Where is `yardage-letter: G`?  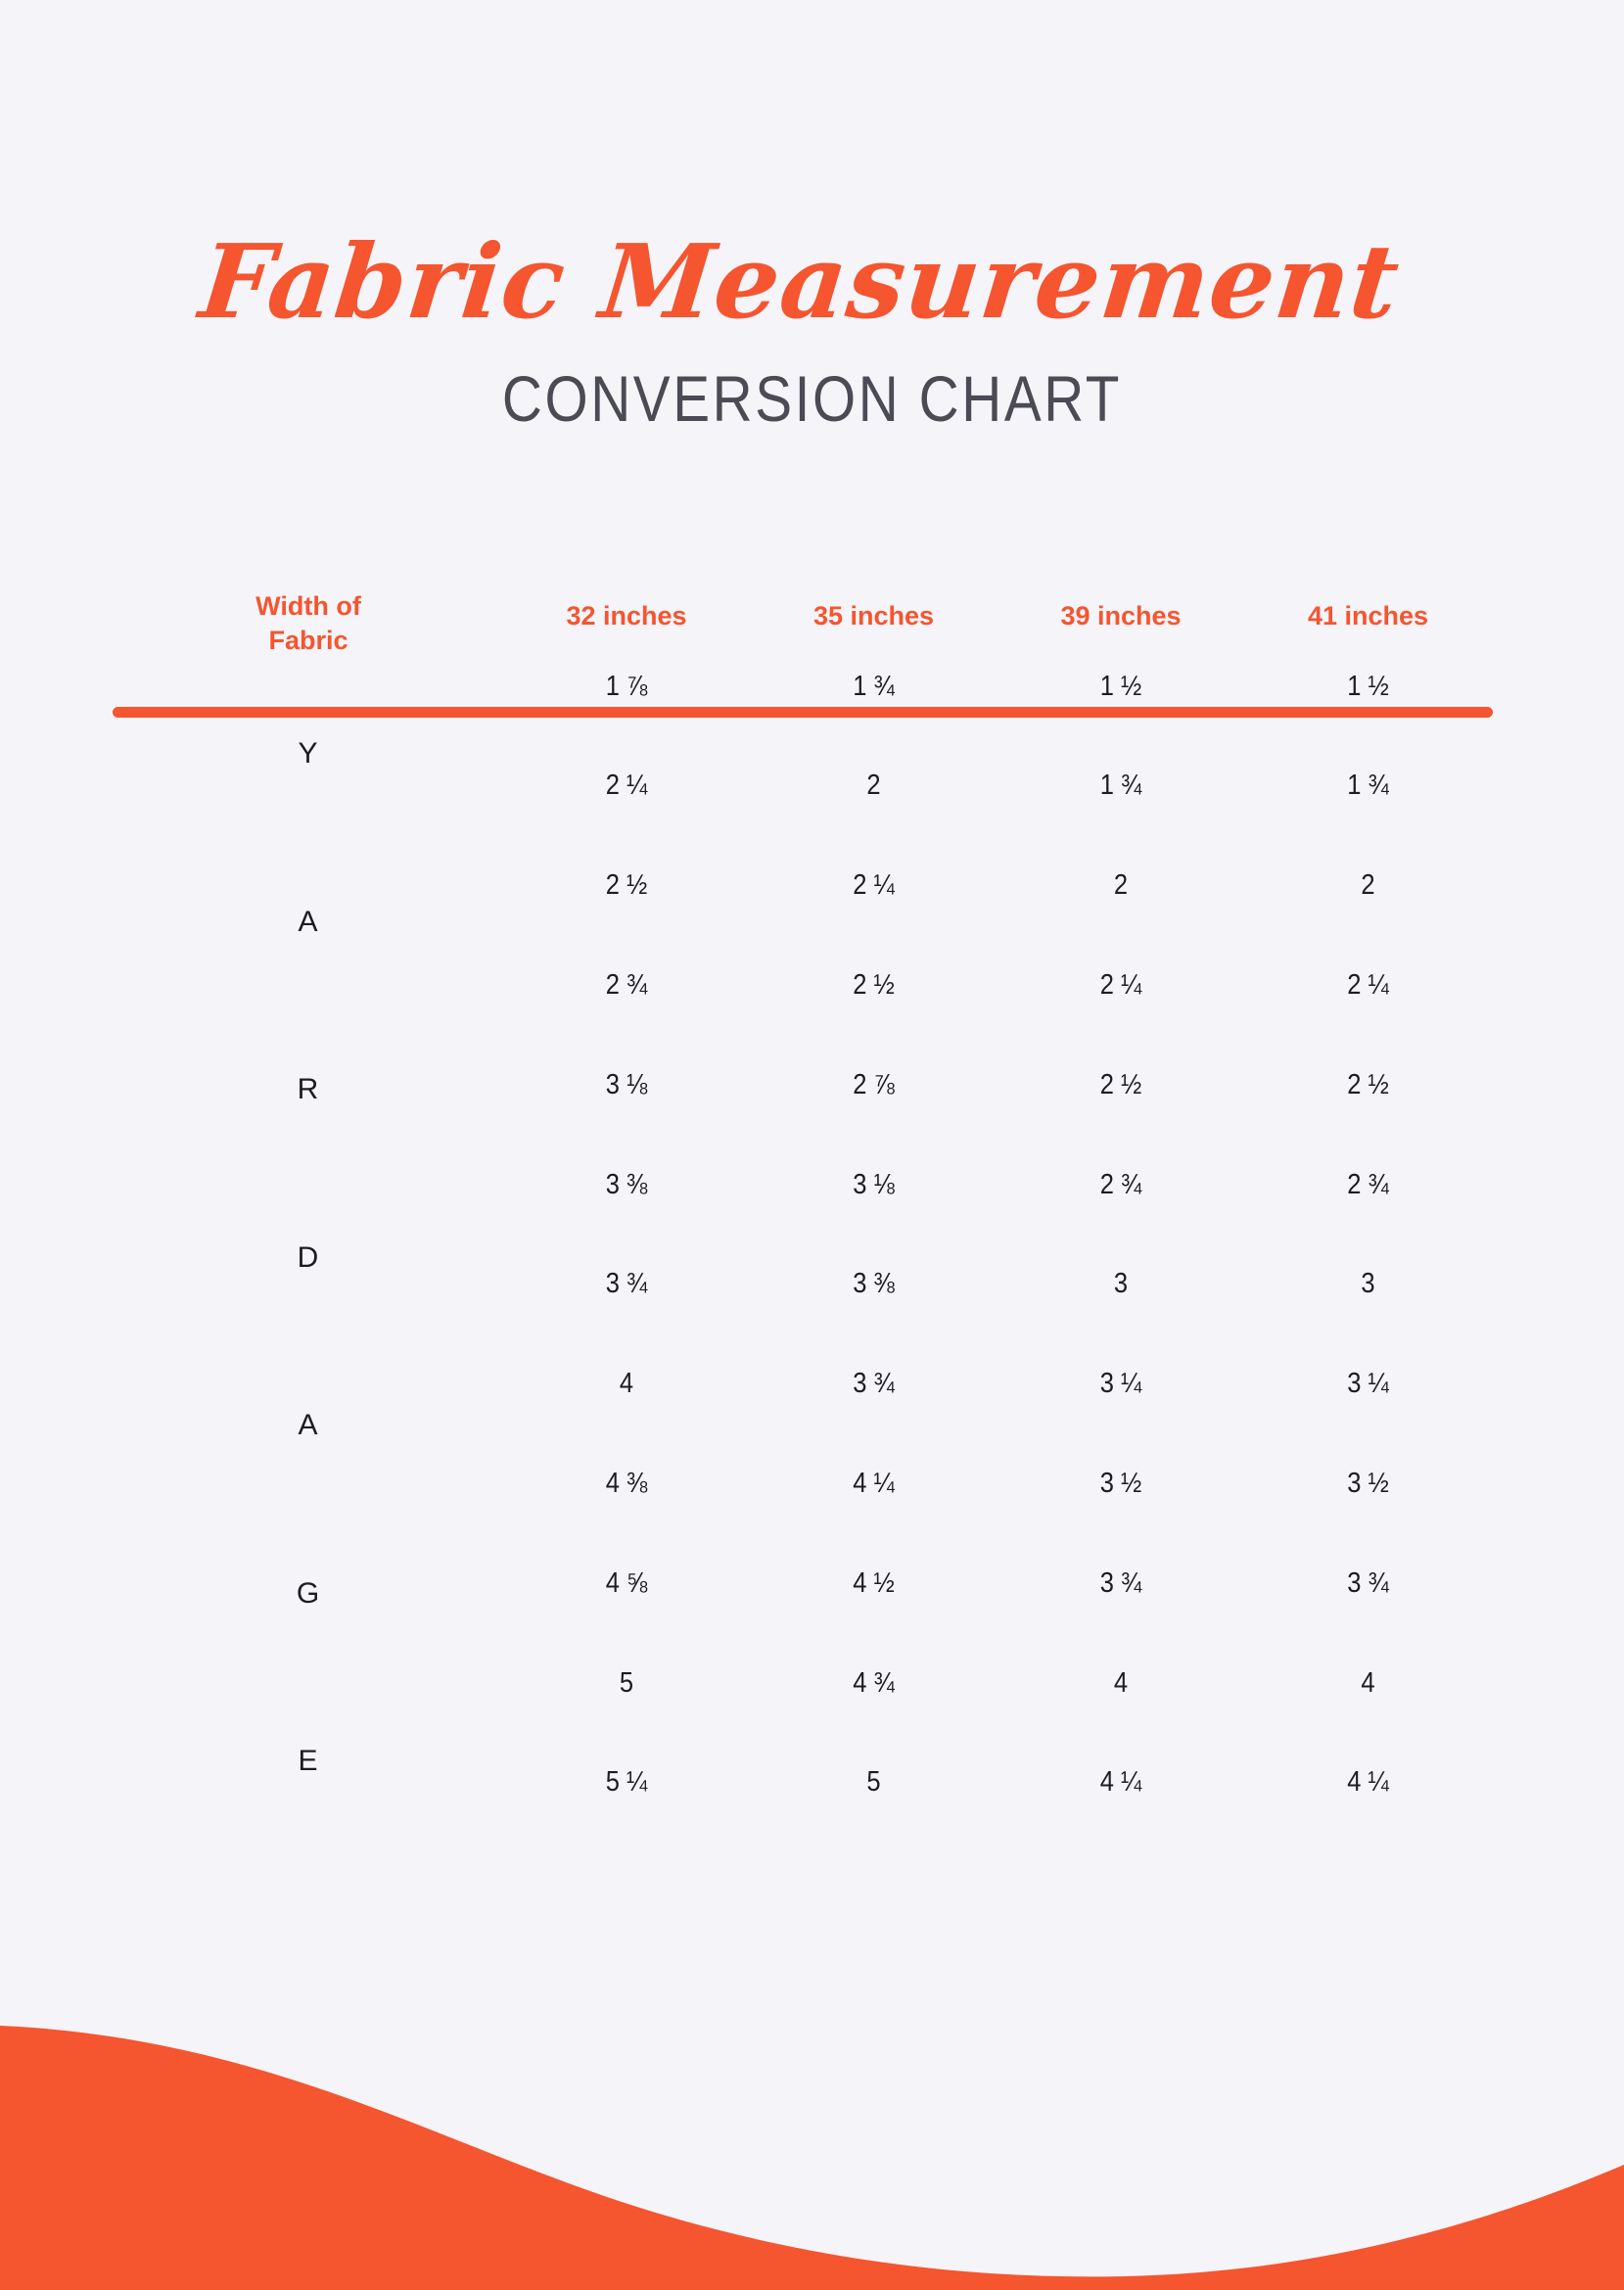 yardage-letter: G is located at coordinates (309, 1593).